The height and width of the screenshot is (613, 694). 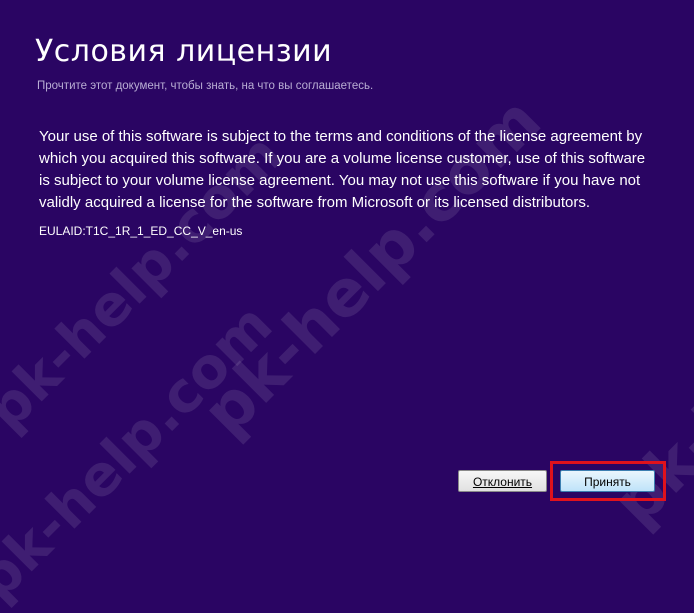 I want to click on page-title: Условия лицензии, so click(x=184, y=51).